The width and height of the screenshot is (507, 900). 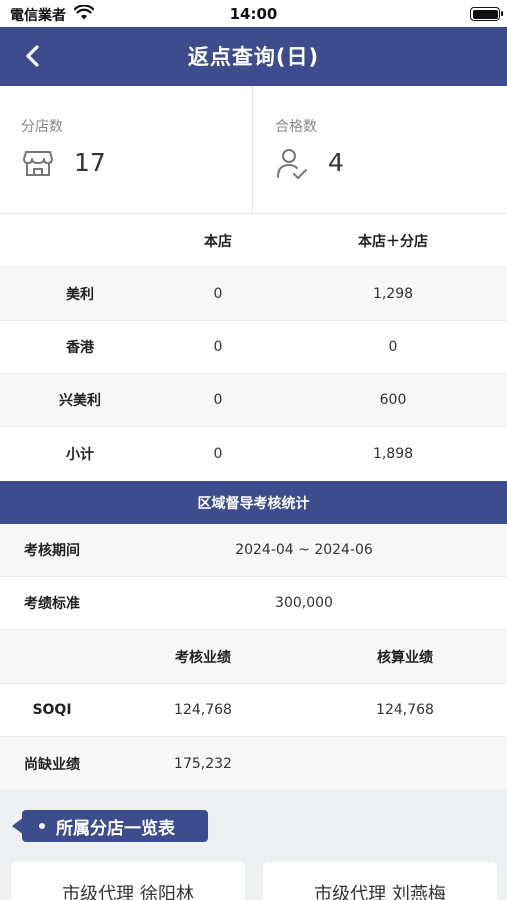 I want to click on agent-card: 市级代理 刘燕梅, so click(x=380, y=881).